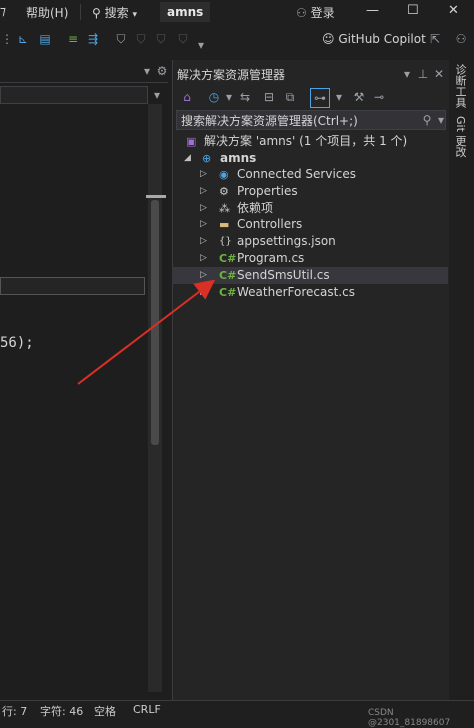 This screenshot has width=474, height=728. Describe the element at coordinates (147, 709) in the screenshot. I see `status-line-ending: CRLF` at that location.